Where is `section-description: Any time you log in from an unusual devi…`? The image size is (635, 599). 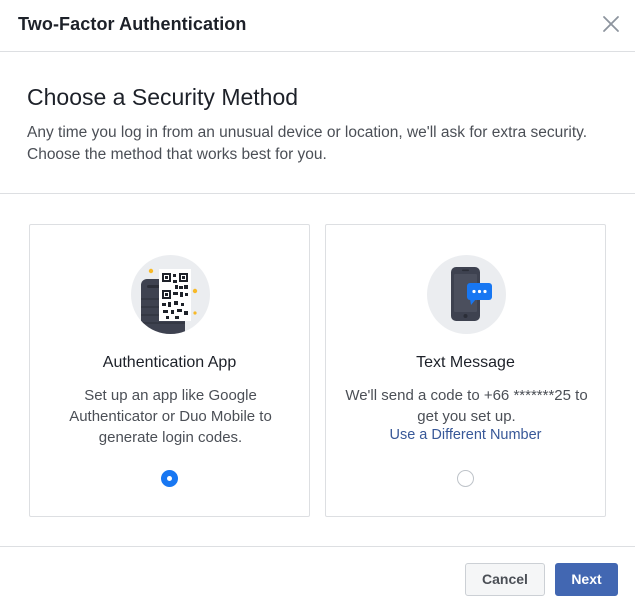 section-description: Any time you log in from an unusual devi… is located at coordinates (307, 143).